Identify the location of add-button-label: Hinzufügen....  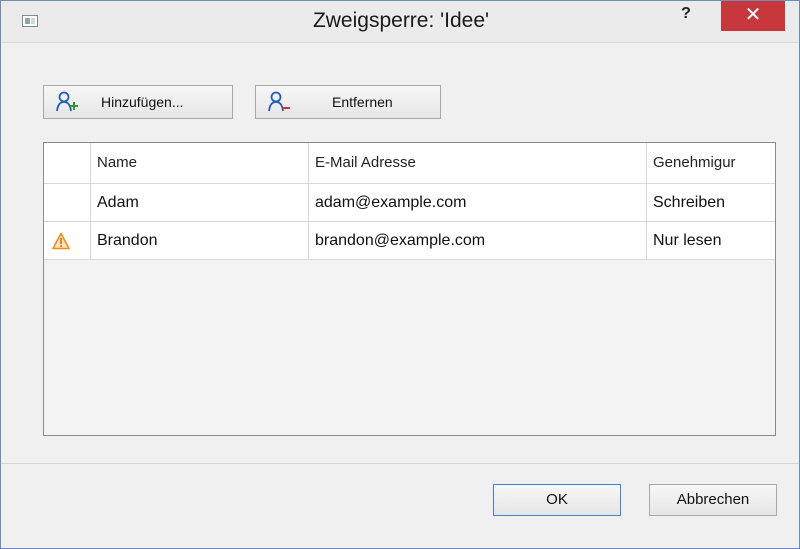
(142, 102).